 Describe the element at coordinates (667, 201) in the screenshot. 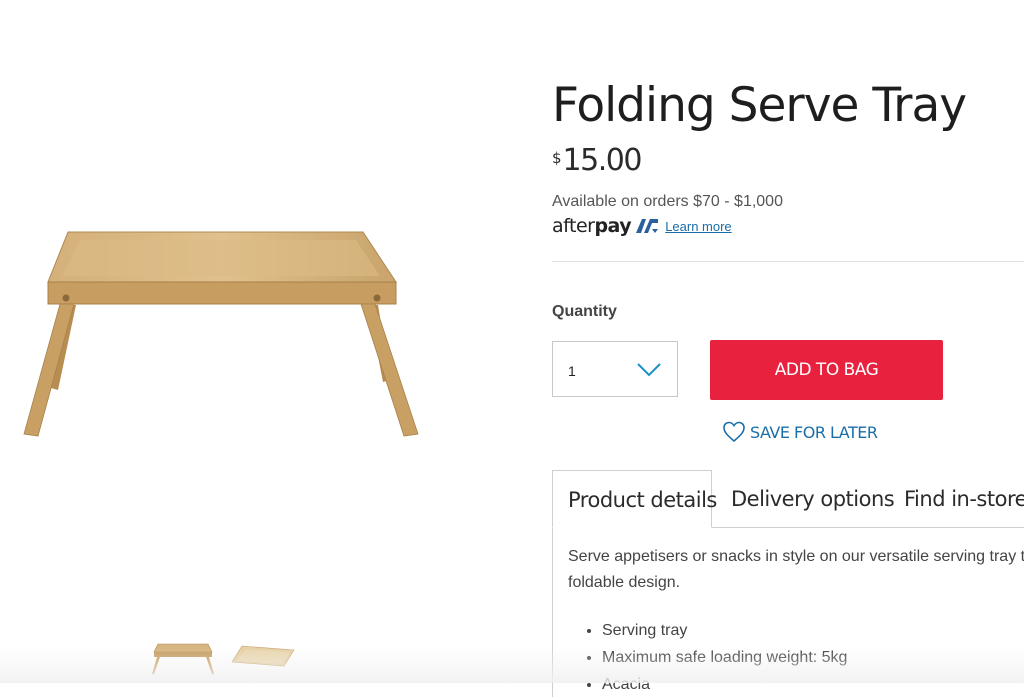

I see `afterpay-availability: Available on orders $70 - $1,000` at that location.